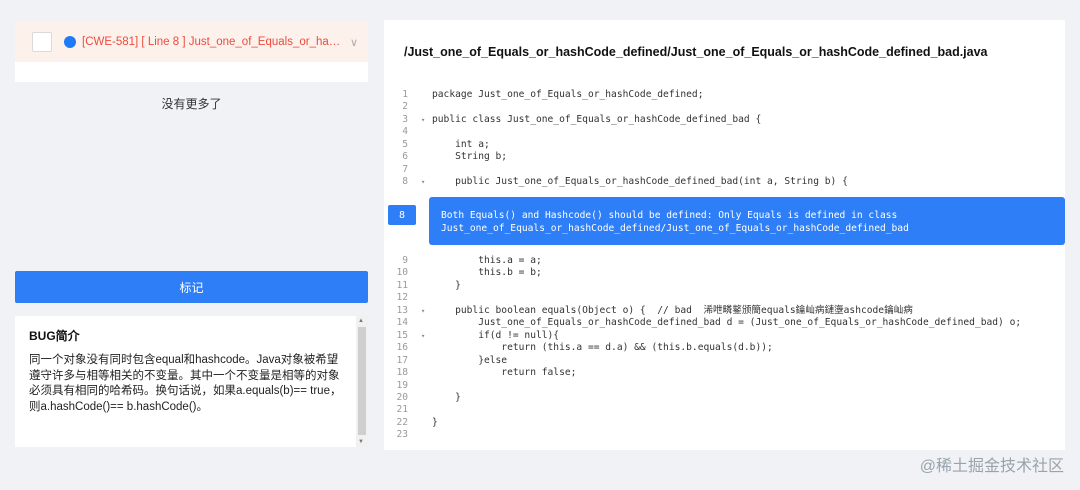 This screenshot has width=1080, height=490. What do you see at coordinates (724, 435) in the screenshot?
I see `code-line: 23` at bounding box center [724, 435].